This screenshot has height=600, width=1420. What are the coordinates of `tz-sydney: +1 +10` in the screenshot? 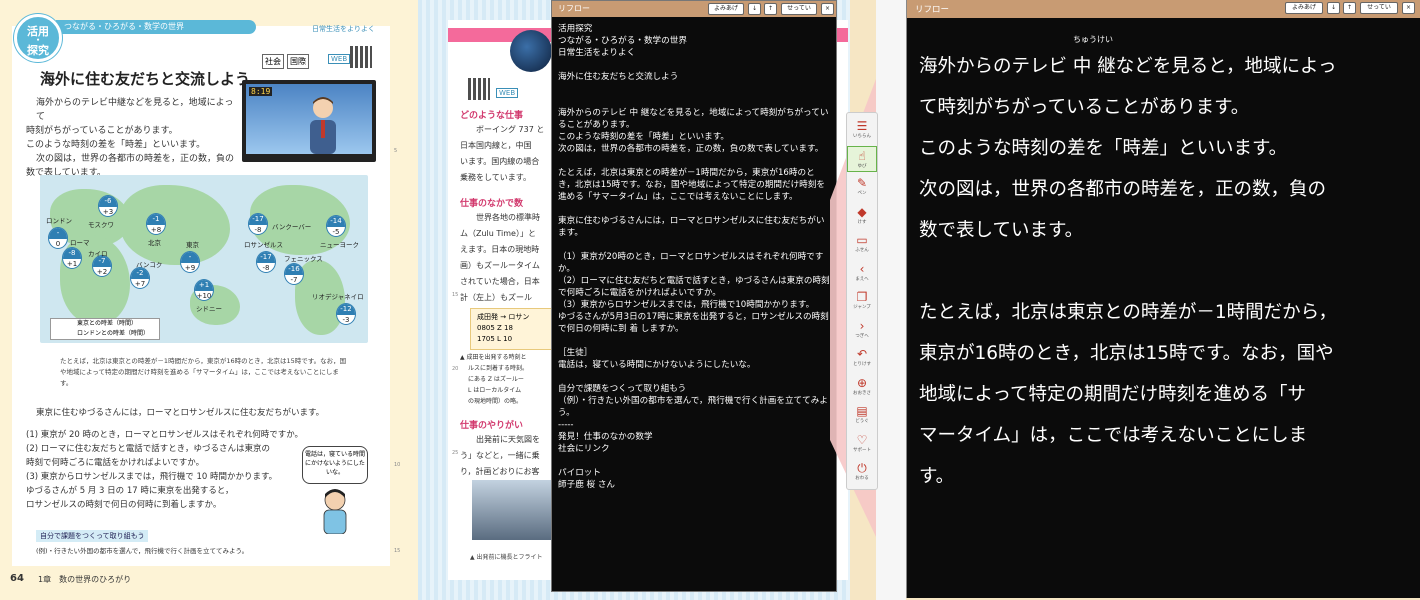 It's located at (204, 290).